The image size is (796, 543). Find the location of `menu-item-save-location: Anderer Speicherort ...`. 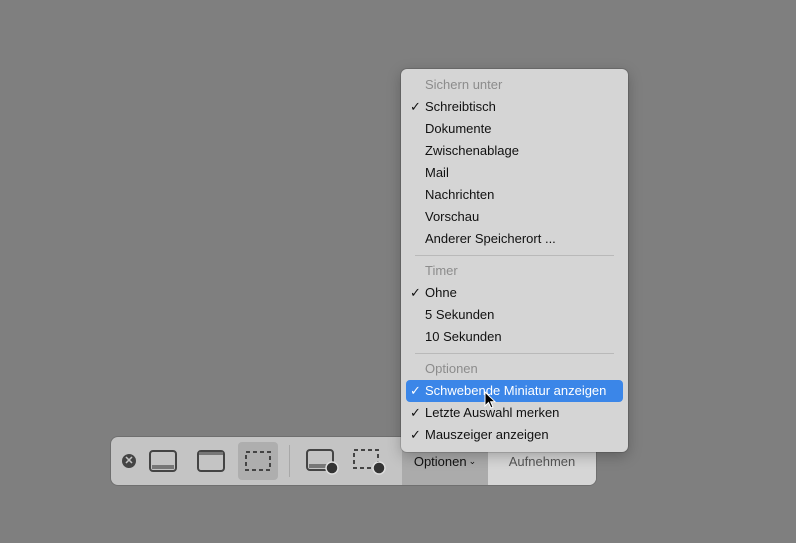

menu-item-save-location: Anderer Speicherort ... is located at coordinates (514, 239).